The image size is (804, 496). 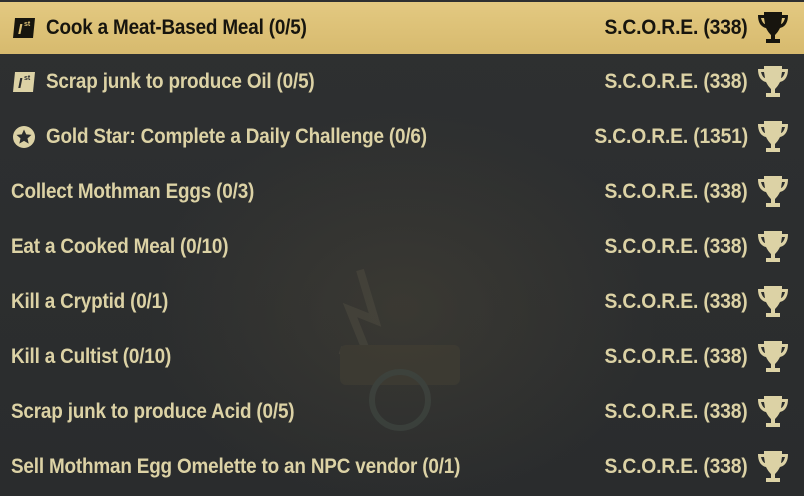 What do you see at coordinates (671, 136) in the screenshot?
I see `challenge-score: S.C.O.R.E. (1351)` at bounding box center [671, 136].